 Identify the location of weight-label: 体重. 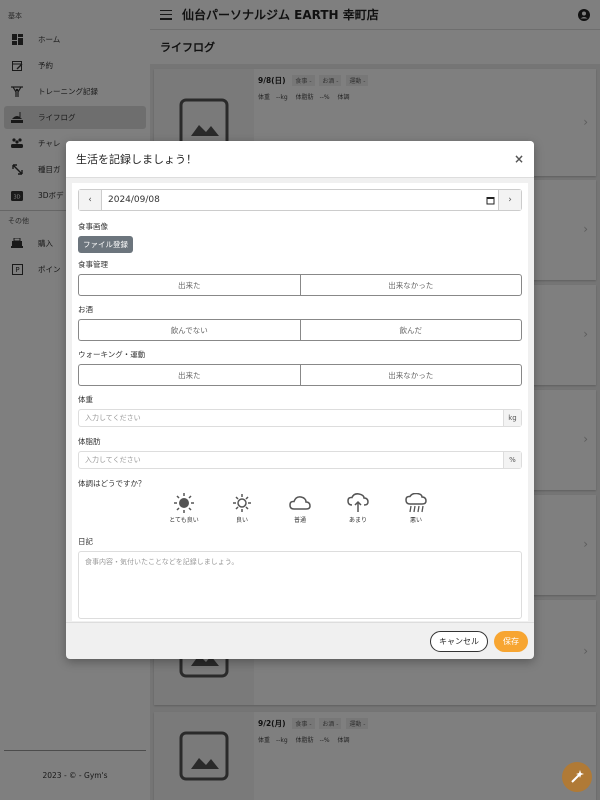
(85, 399).